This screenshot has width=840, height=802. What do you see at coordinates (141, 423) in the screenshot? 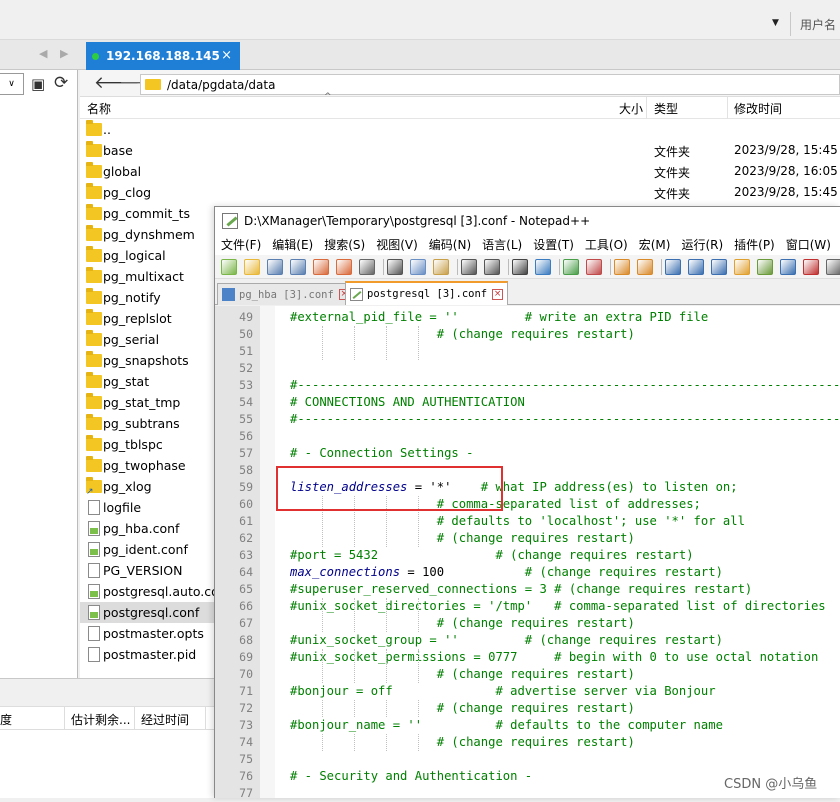
I see `file-name: pg_subtrans` at bounding box center [141, 423].